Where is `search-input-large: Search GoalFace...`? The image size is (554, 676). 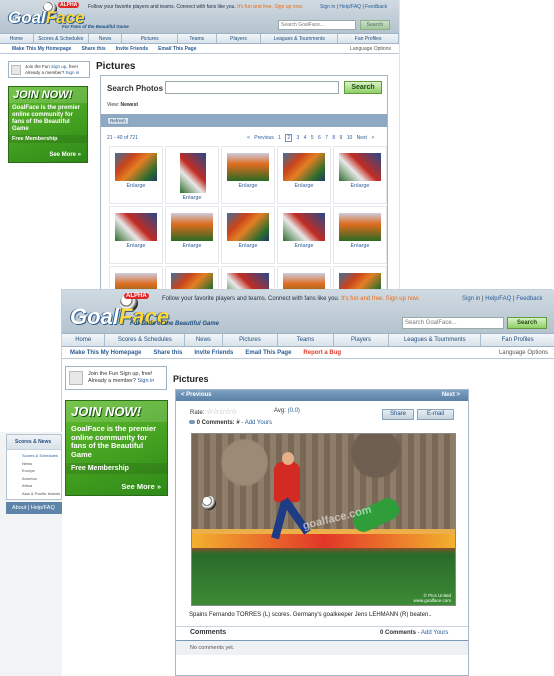
search-input-large: Search GoalFace... is located at coordinates (453, 323).